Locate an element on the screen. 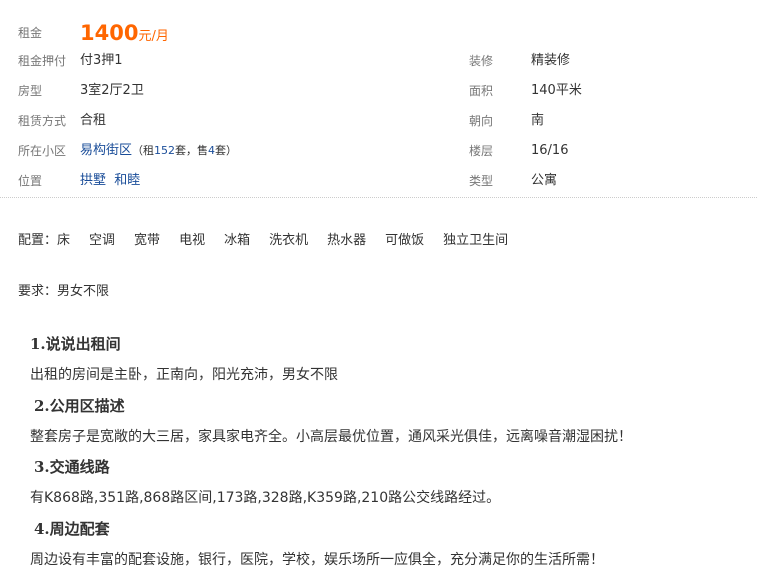 Image resolution: width=757 pixels, height=578 pixels. location-label: 位置 is located at coordinates (30, 181).